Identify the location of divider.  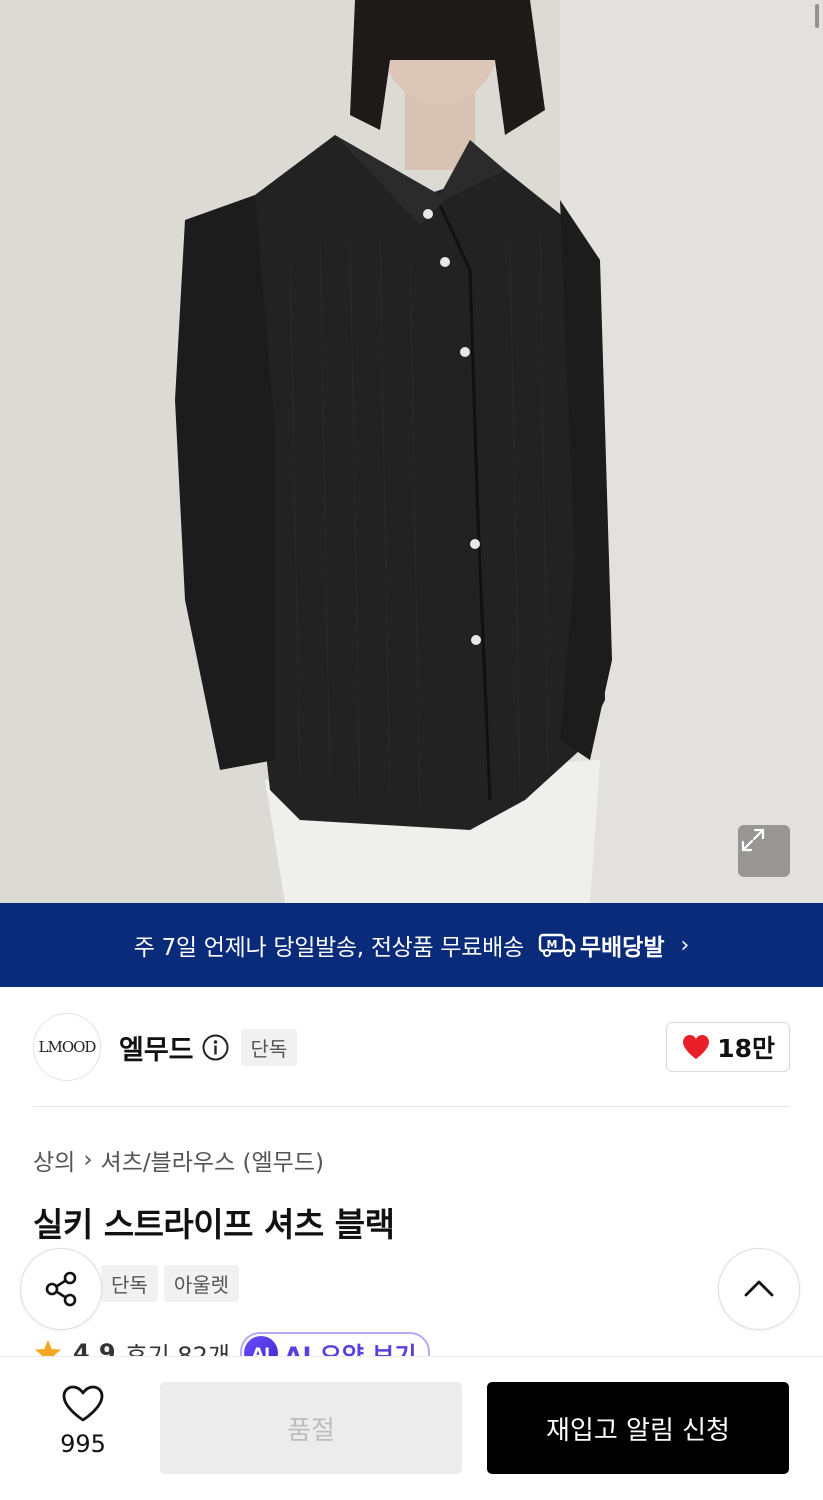
(411, 1106).